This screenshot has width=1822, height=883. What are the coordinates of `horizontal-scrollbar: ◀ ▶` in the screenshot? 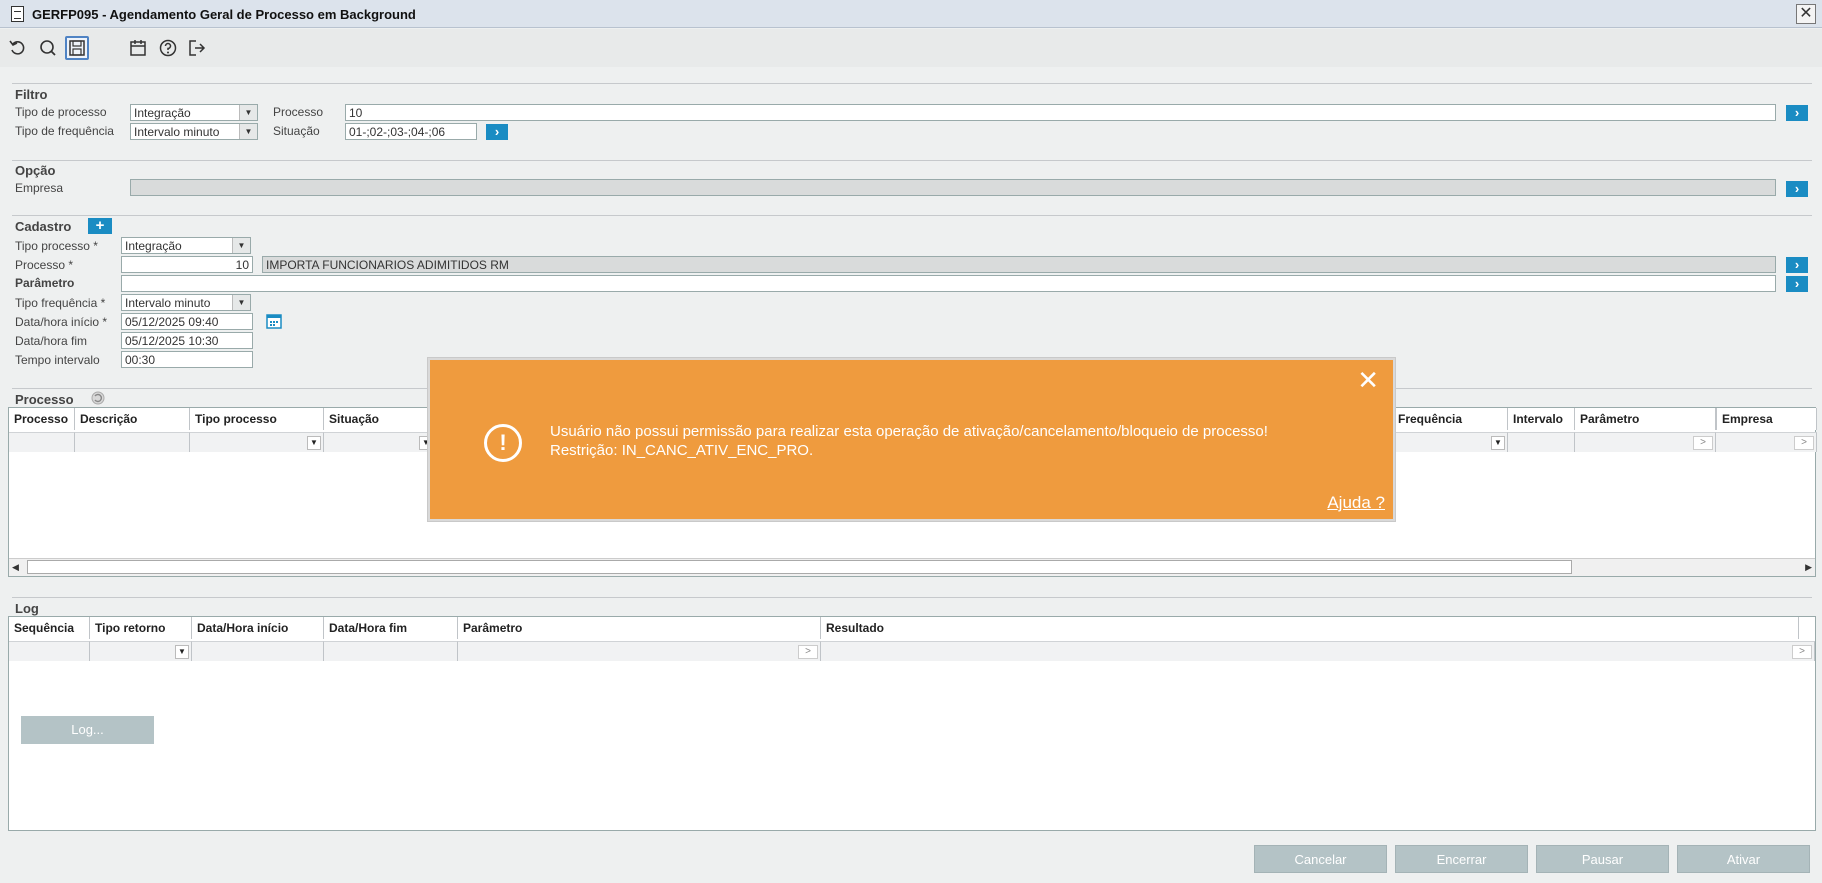 It's located at (912, 567).